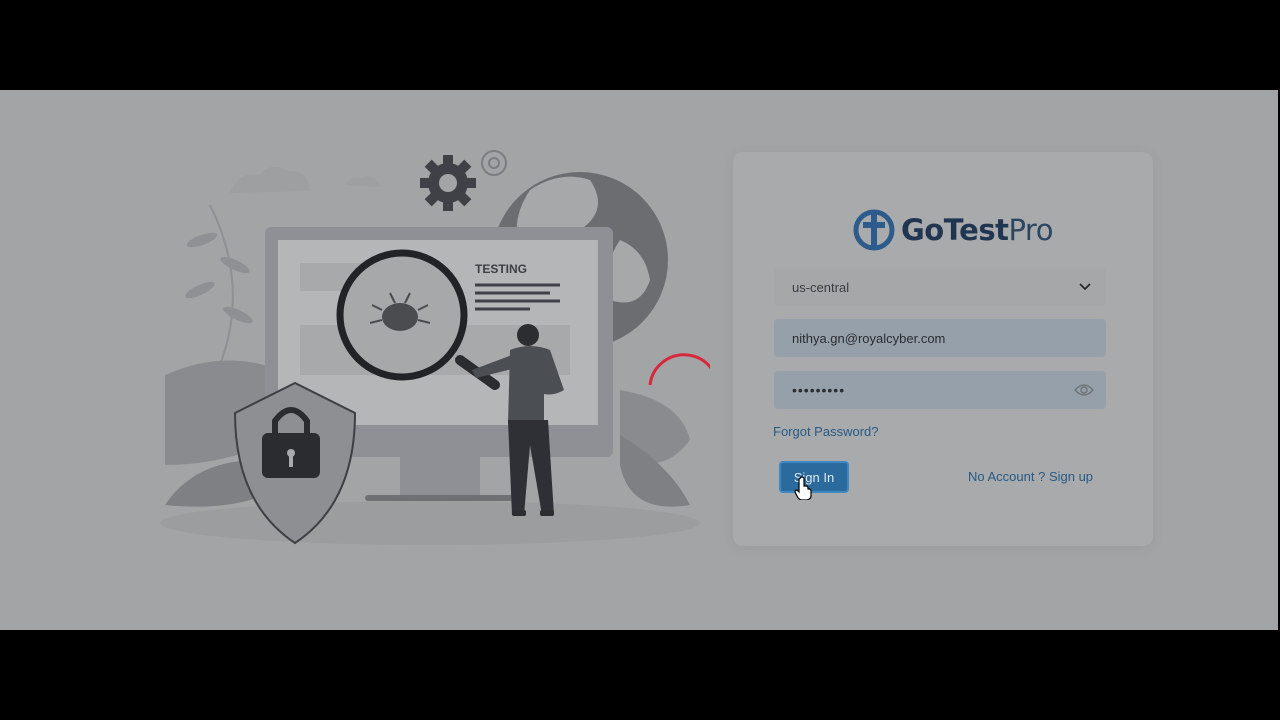 The height and width of the screenshot is (720, 1280). Describe the element at coordinates (977, 230) in the screenshot. I see `brand-name: GoTestPro` at that location.